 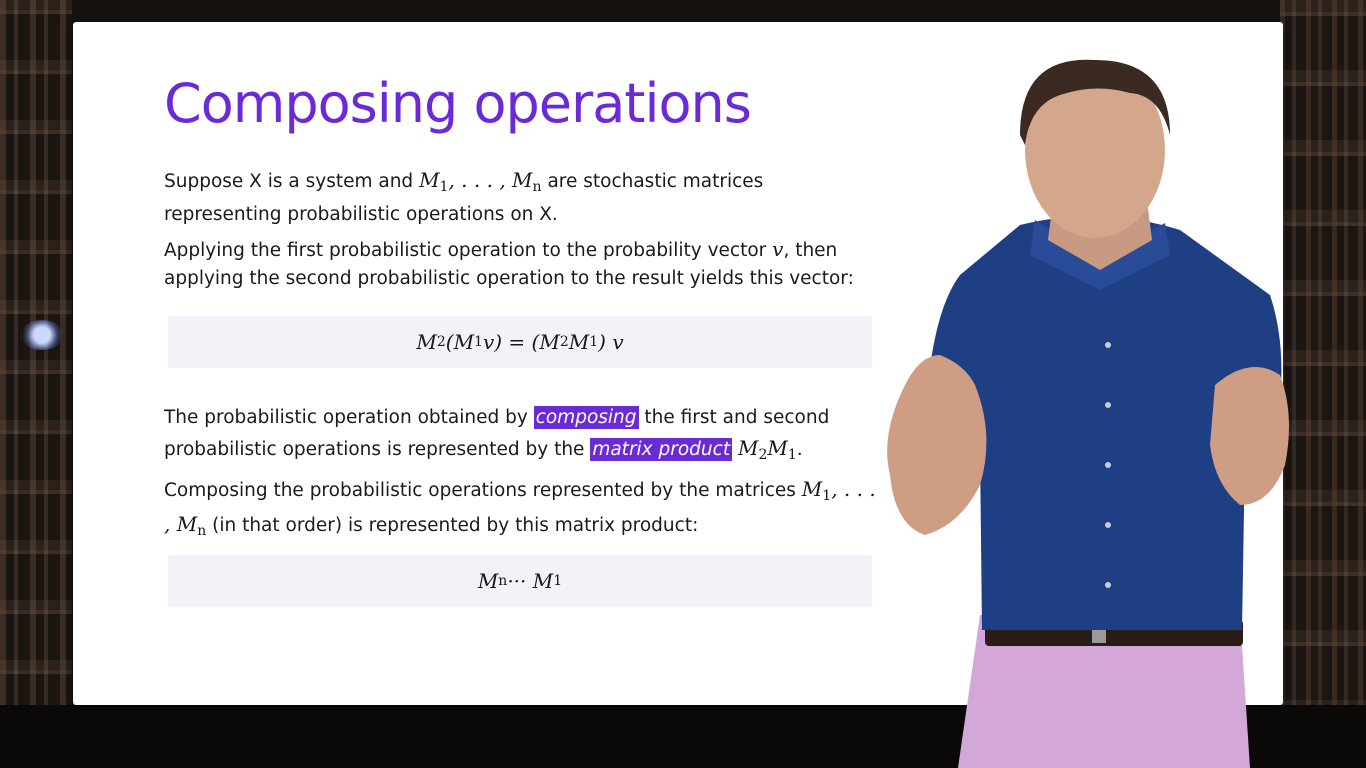 I want to click on highlight-matrix-product: matrix product, so click(x=661, y=449).